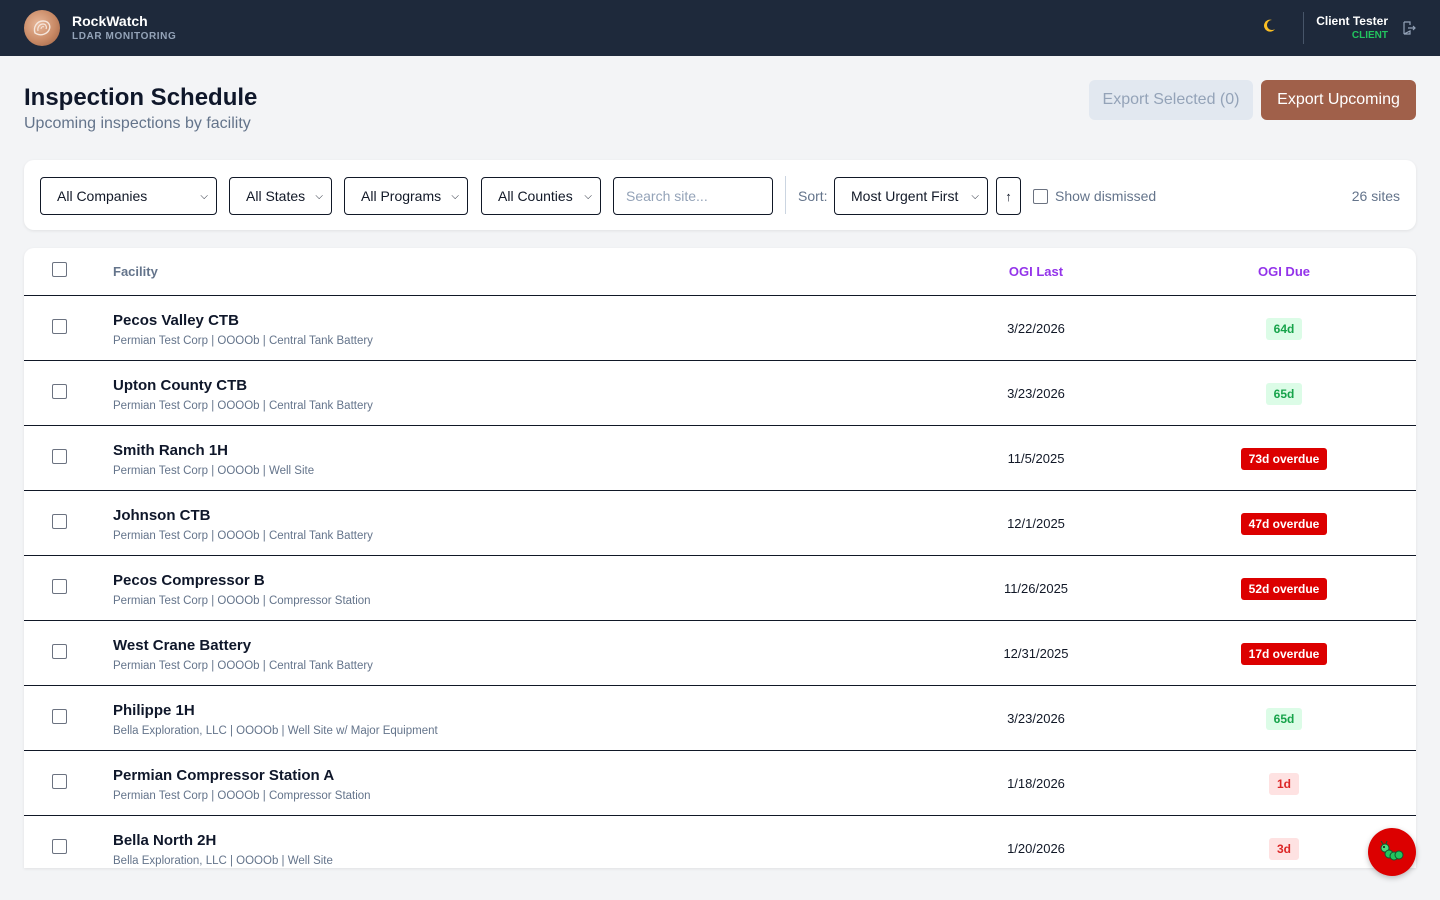 The height and width of the screenshot is (900, 1440). I want to click on rock-logo-icon, so click(42, 28).